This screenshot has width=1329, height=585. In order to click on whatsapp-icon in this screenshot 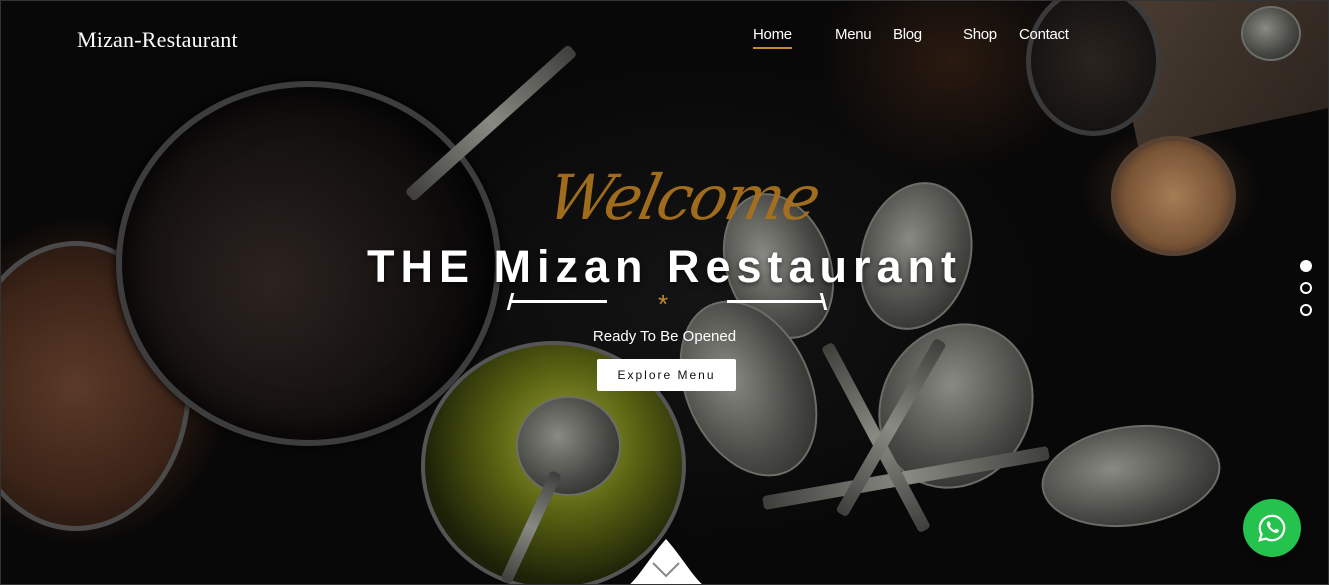, I will do `click(1272, 528)`.